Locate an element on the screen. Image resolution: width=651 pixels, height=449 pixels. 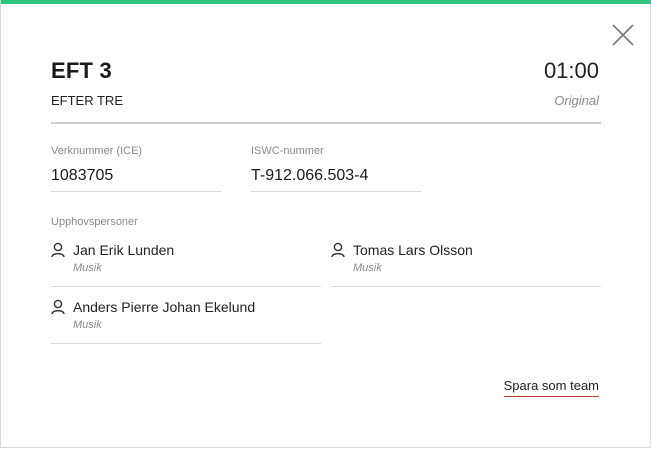
creator-name: Tomas Lars Olsson is located at coordinates (413, 250).